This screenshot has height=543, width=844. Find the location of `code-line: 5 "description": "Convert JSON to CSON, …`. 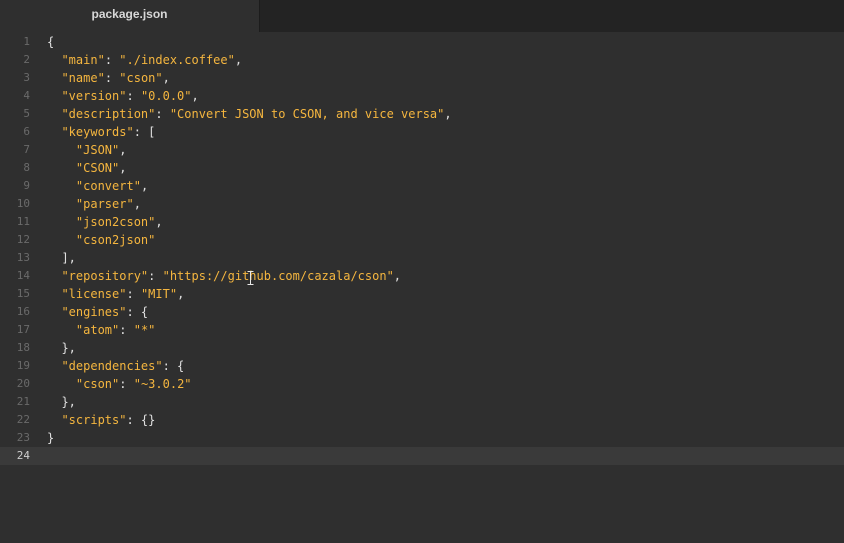

code-line: 5 "description": "Convert JSON to CSON, … is located at coordinates (422, 114).